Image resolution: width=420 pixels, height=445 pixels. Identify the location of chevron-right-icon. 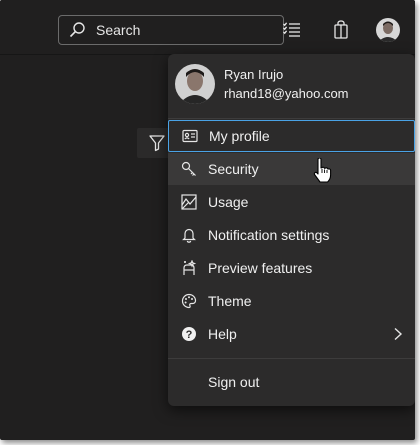
(398, 335).